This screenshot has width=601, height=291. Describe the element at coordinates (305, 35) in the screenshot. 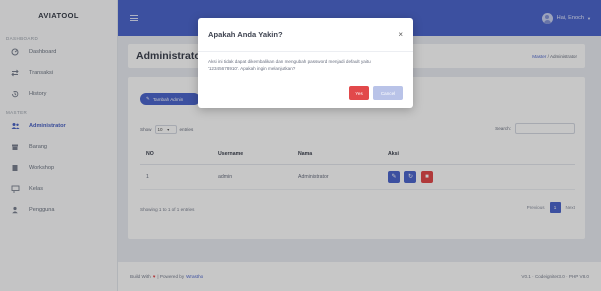

I see `dialog-header: Apakah Anda Yakin? ×` at that location.